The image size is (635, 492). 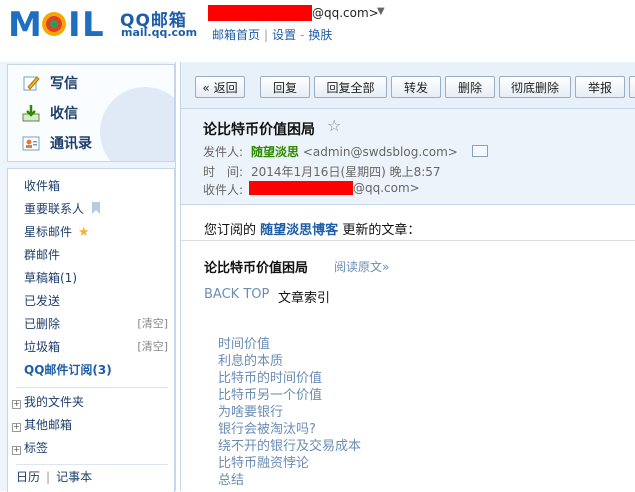 I want to click on toc-item: 绕不开的银行及交易成本, so click(x=289, y=446).